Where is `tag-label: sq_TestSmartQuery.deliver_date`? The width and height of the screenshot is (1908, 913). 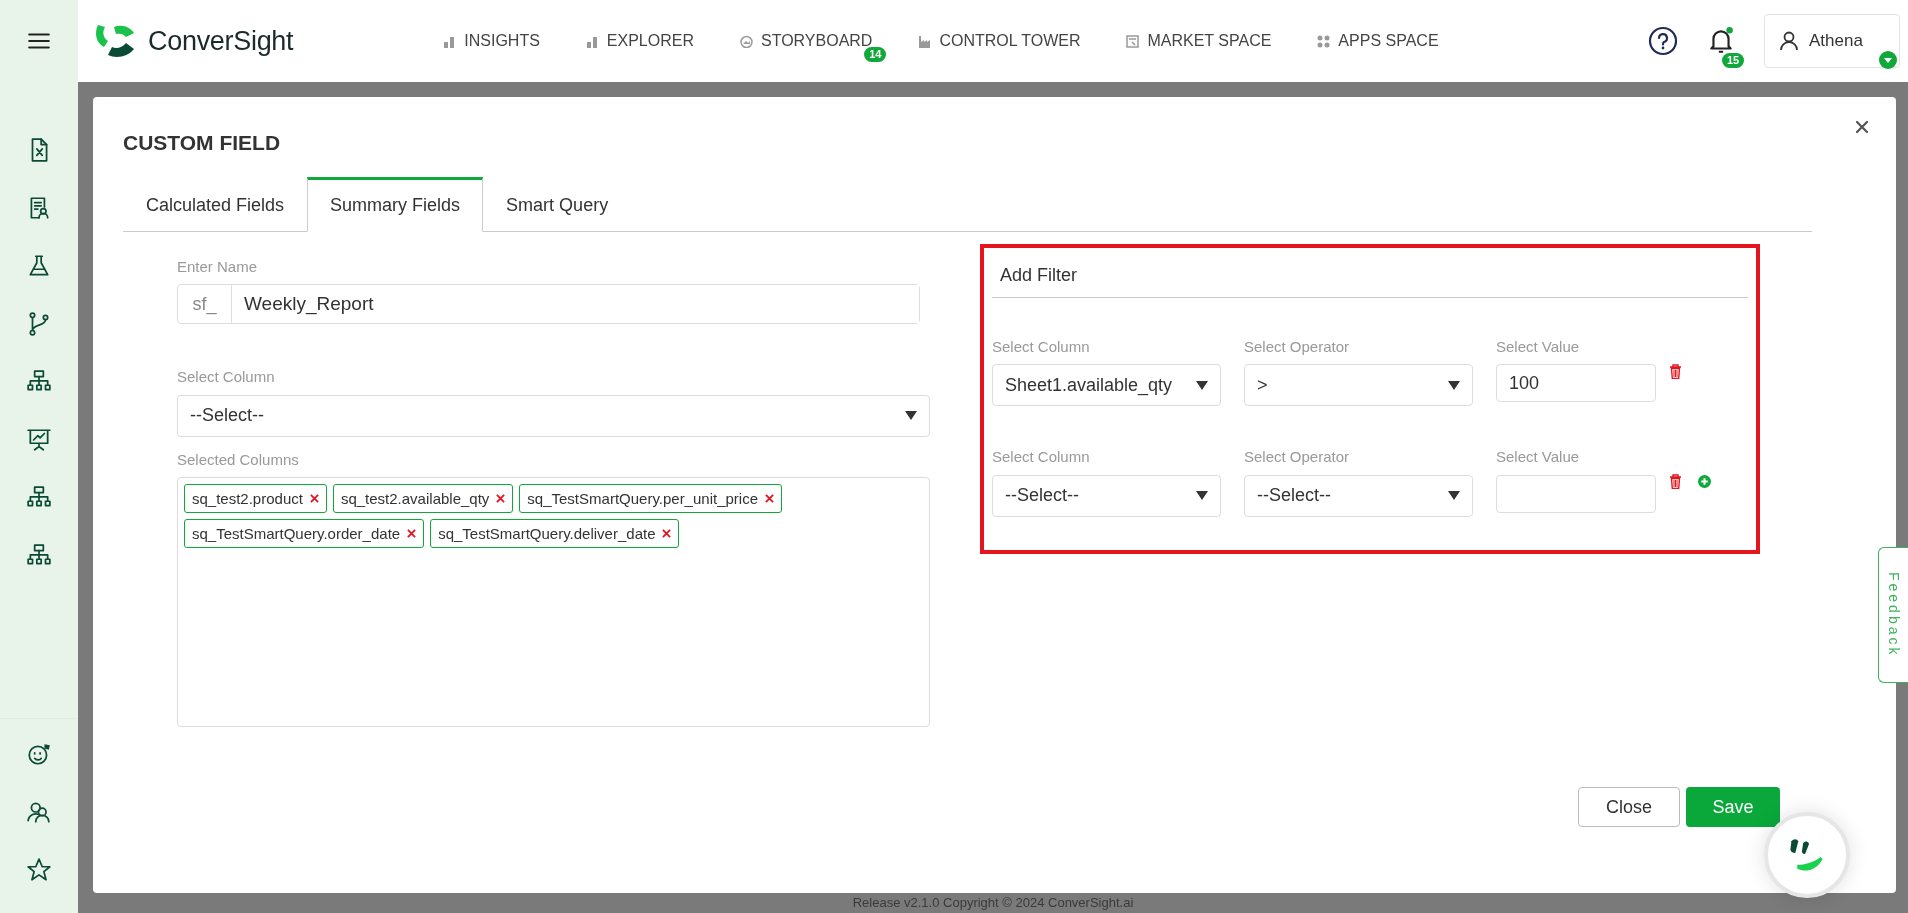 tag-label: sq_TestSmartQuery.deliver_date is located at coordinates (547, 533).